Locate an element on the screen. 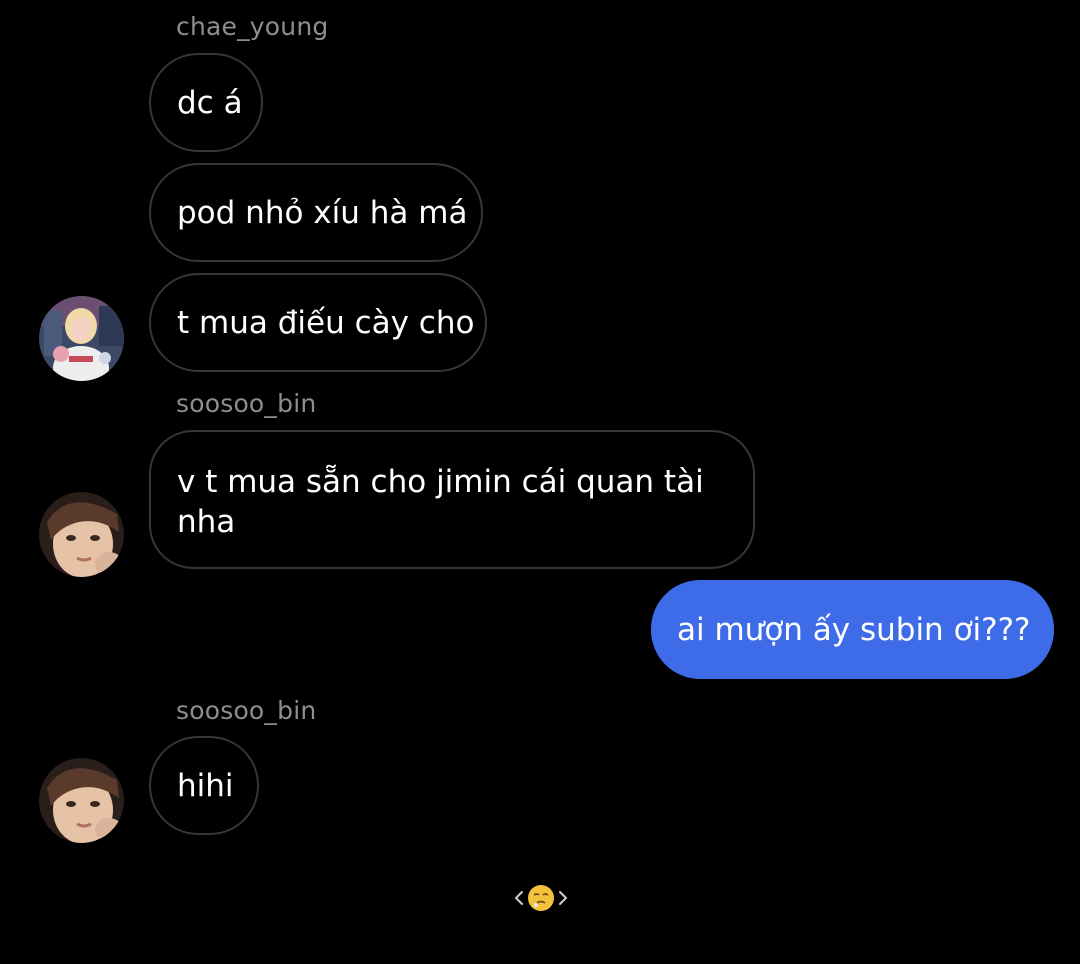 Image resolution: width=1080 pixels, height=964 pixels. chevron-left-icon is located at coordinates (518, 898).